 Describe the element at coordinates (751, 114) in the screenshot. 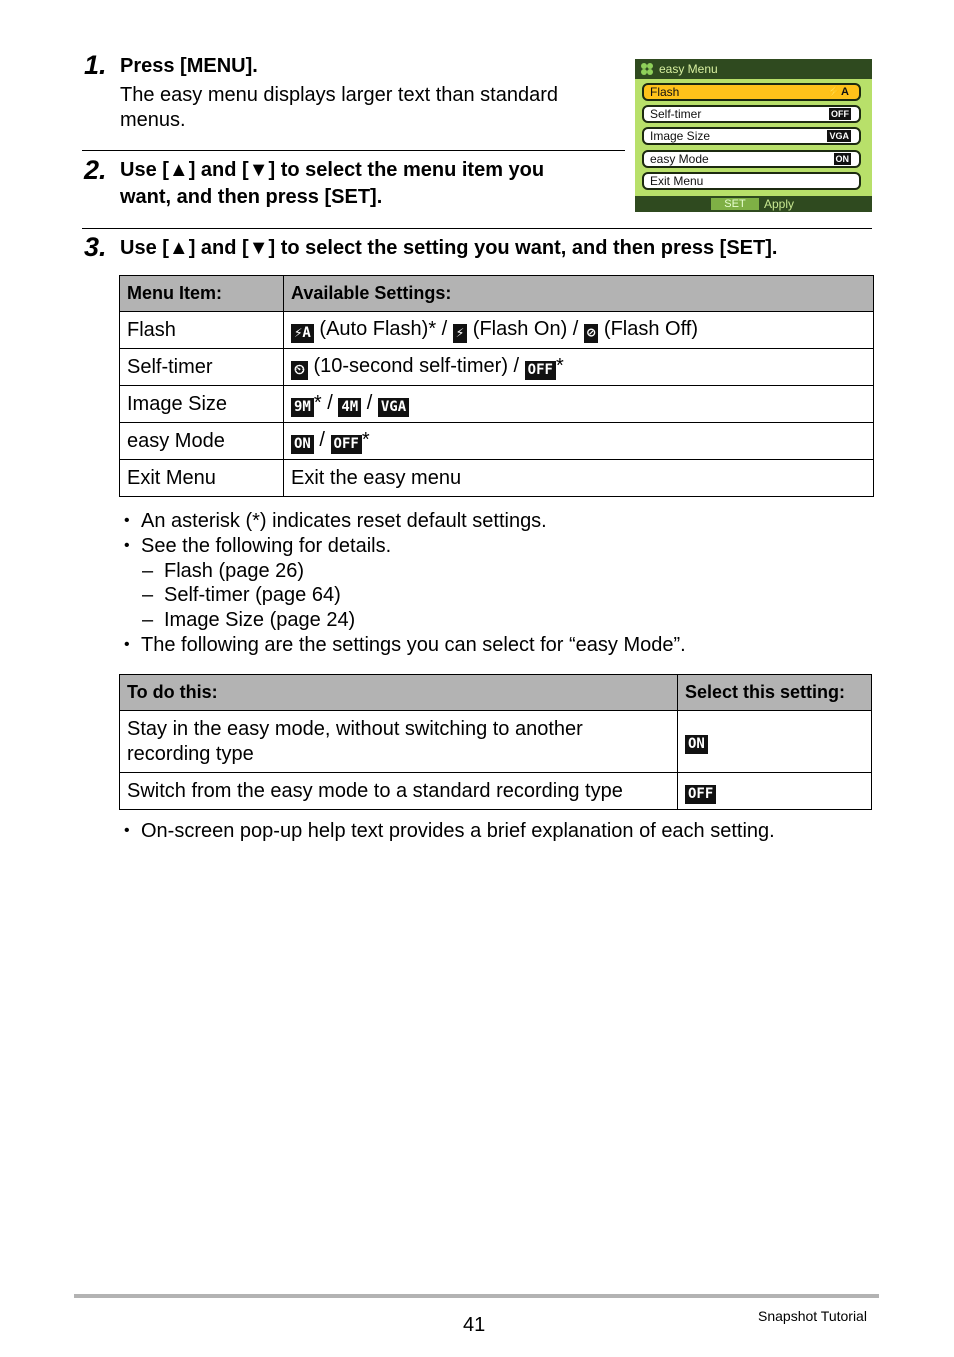

I see `camera-menu-item-self-timer: Self-timer OFF` at that location.